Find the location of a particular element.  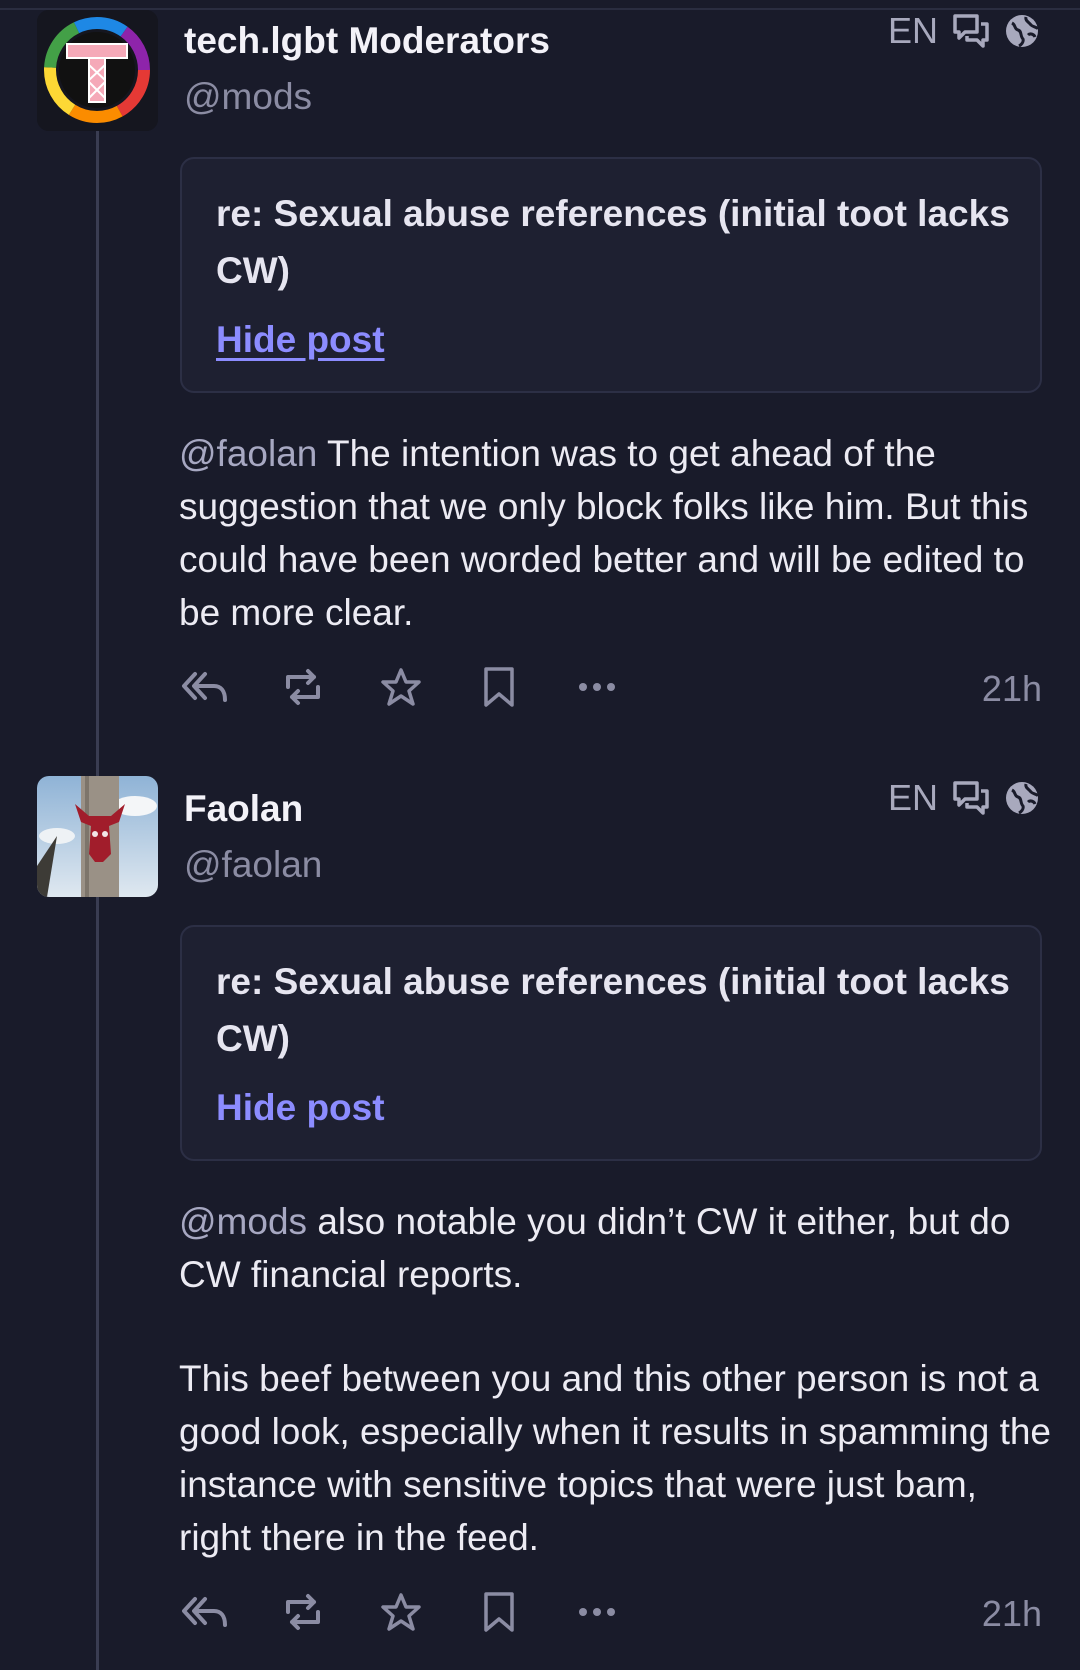

mention-link: @faolan is located at coordinates (248, 453).